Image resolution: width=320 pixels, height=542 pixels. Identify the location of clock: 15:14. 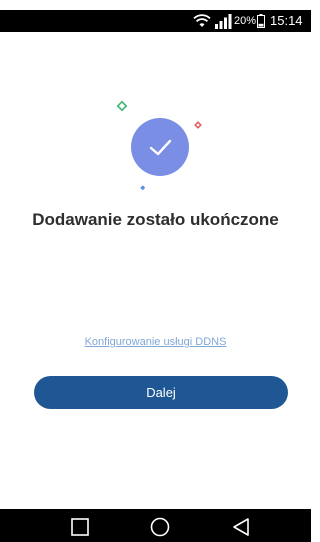
(286, 20).